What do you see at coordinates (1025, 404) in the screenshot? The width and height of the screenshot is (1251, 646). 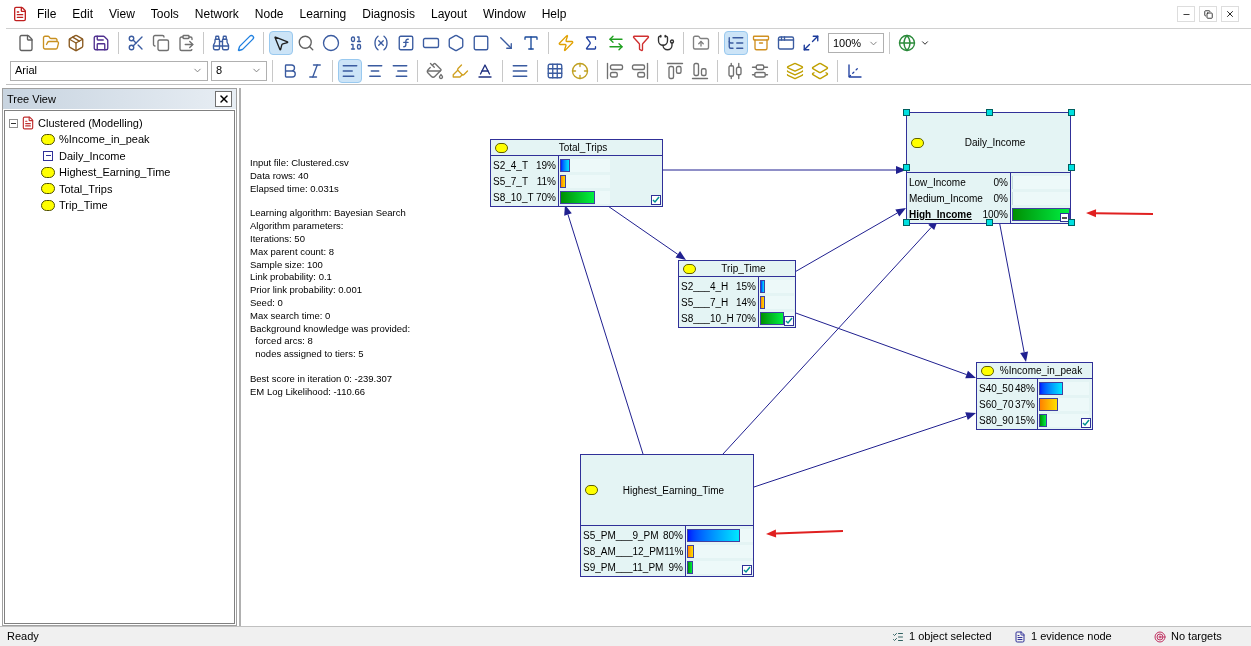 I see `state-probability: 37%` at bounding box center [1025, 404].